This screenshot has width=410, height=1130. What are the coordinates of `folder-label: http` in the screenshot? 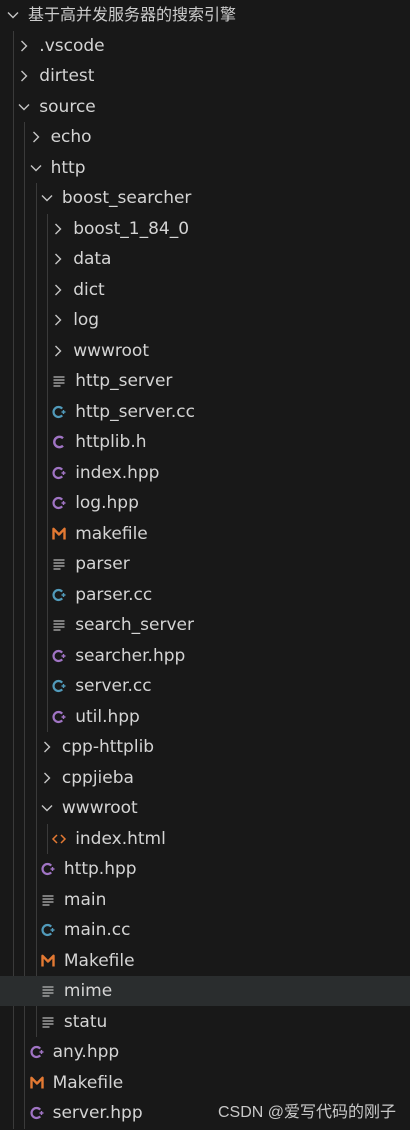 It's located at (68, 167).